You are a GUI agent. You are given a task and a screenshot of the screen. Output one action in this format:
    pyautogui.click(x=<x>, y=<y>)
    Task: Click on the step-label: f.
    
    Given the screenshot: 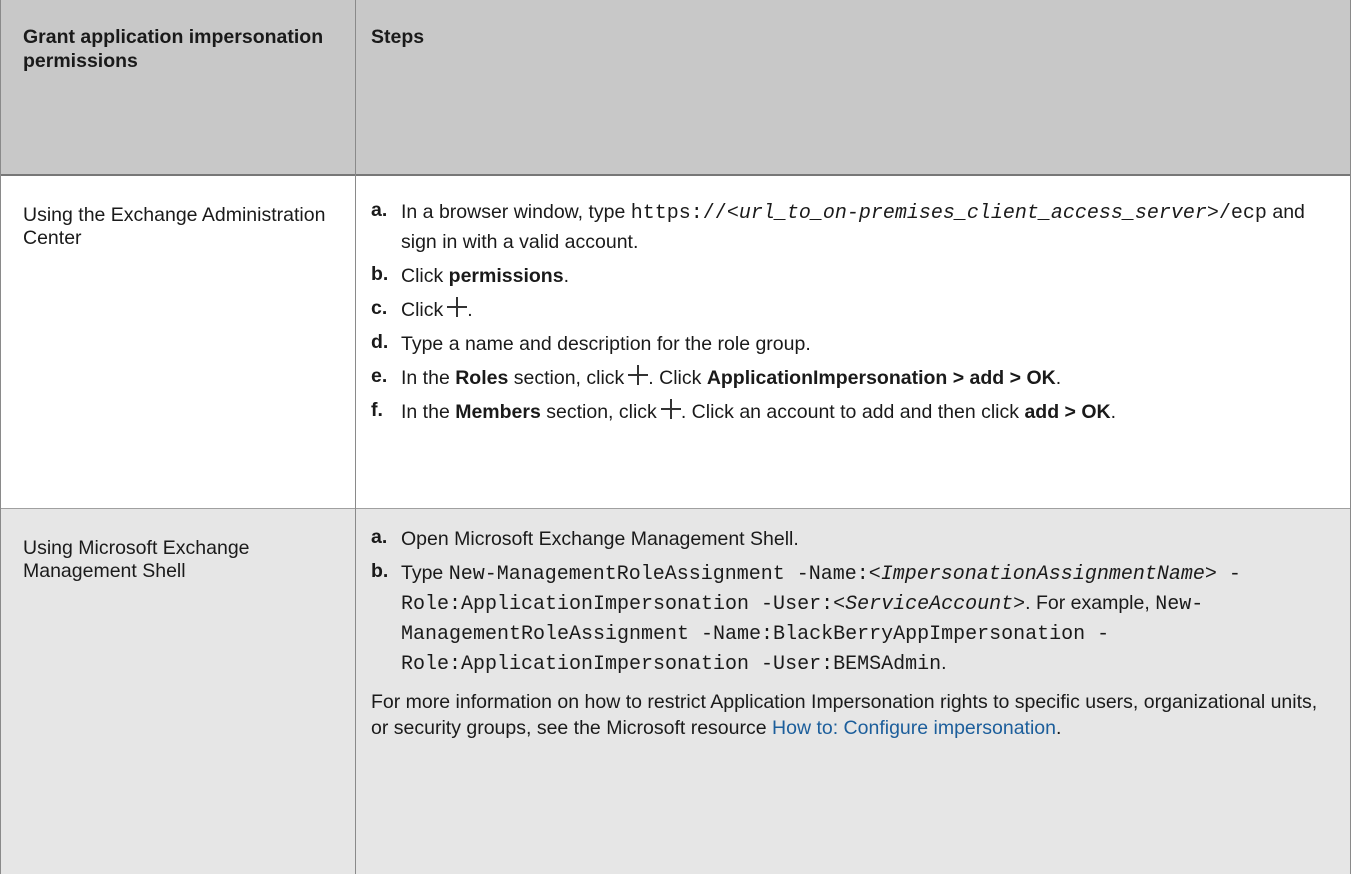 What is the action you would take?
    pyautogui.click(x=377, y=410)
    